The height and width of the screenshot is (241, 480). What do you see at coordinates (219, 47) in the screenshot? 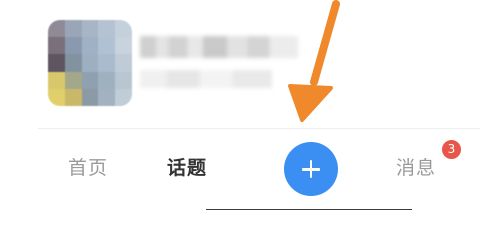
I see `blurred-name-line` at bounding box center [219, 47].